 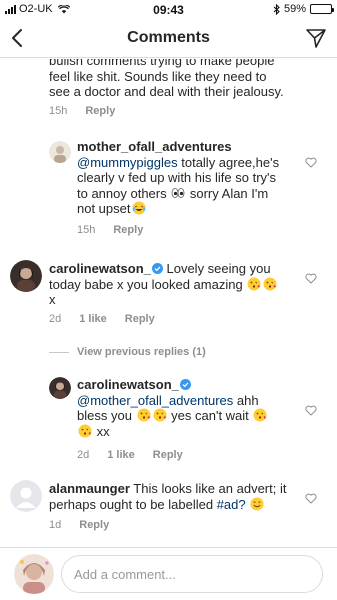 What do you see at coordinates (55, 525) in the screenshot?
I see `comment-time: 1d` at bounding box center [55, 525].